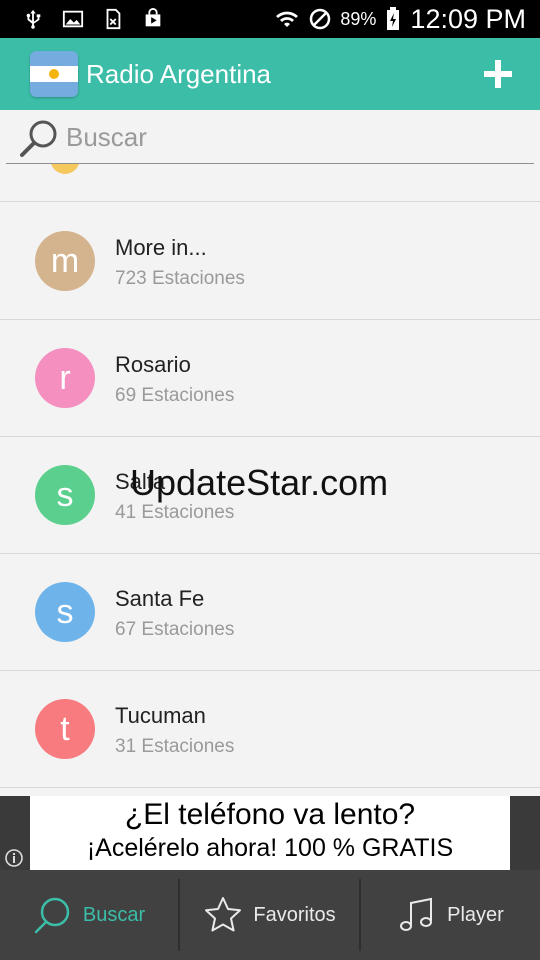  What do you see at coordinates (33, 19) in the screenshot?
I see `usb-icon` at bounding box center [33, 19].